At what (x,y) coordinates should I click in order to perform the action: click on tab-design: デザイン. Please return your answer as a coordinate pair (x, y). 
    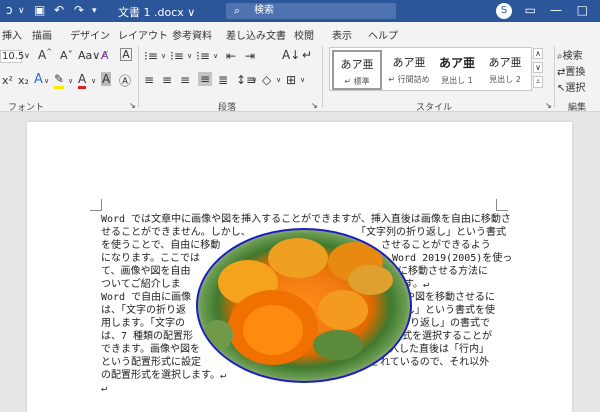
    Looking at the image, I should click on (90, 34).